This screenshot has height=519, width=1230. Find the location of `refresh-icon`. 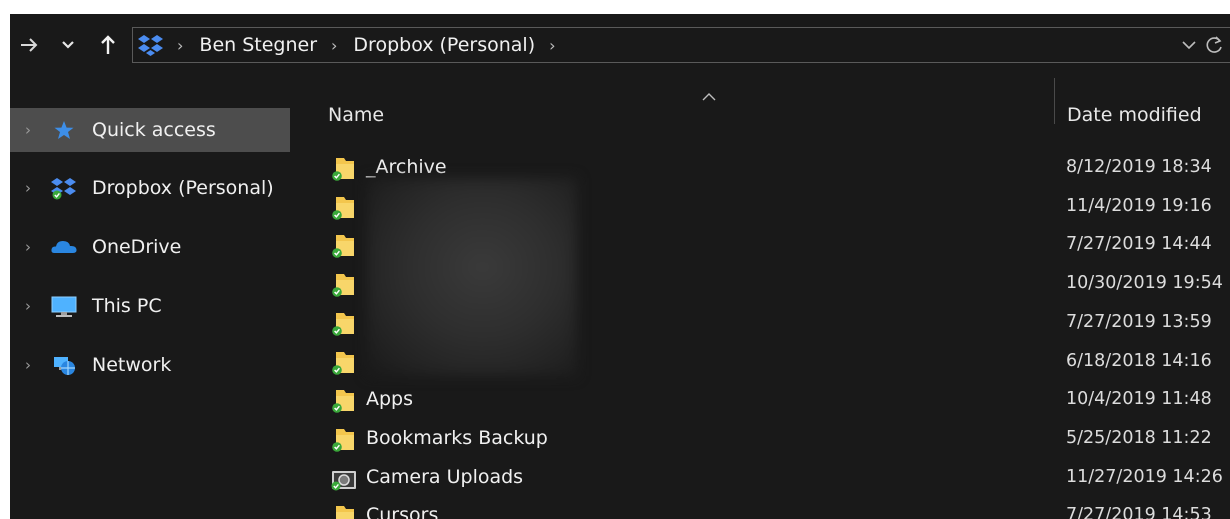

refresh-icon is located at coordinates (1214, 44).